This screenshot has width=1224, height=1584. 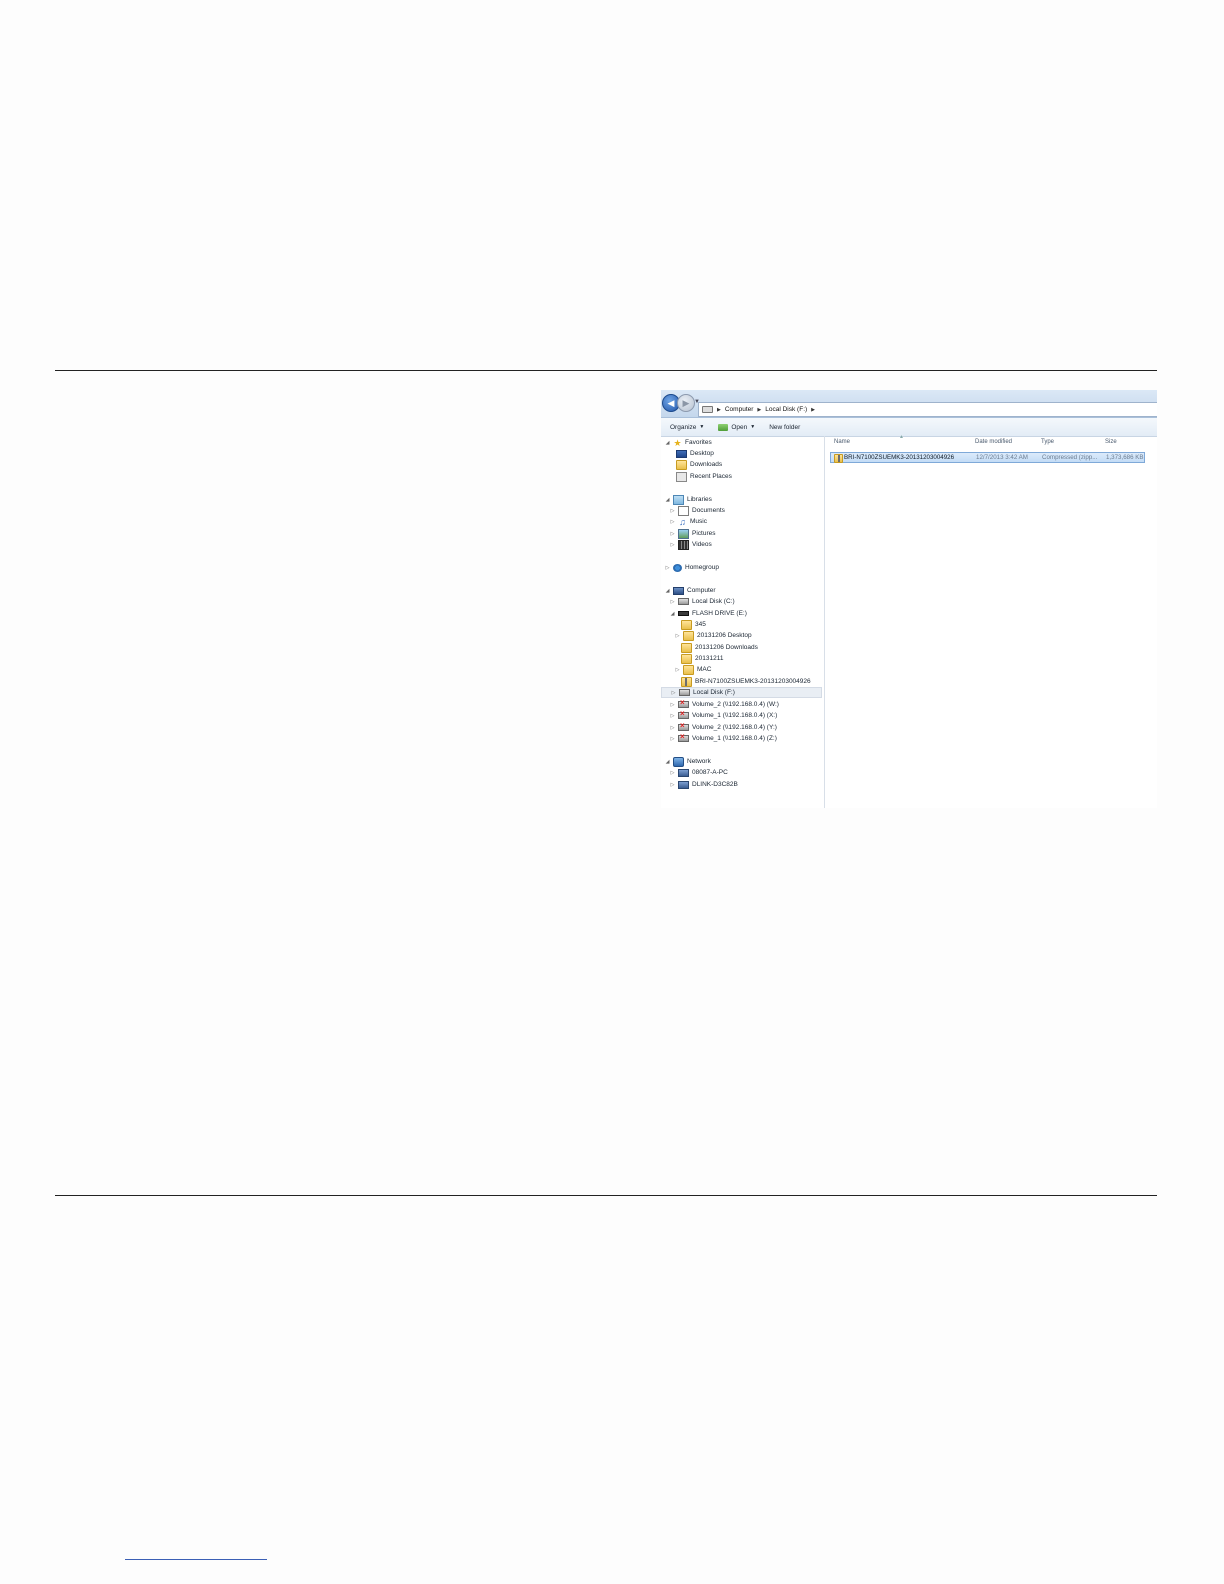 I want to click on column-header-size: Size, so click(x=1111, y=442).